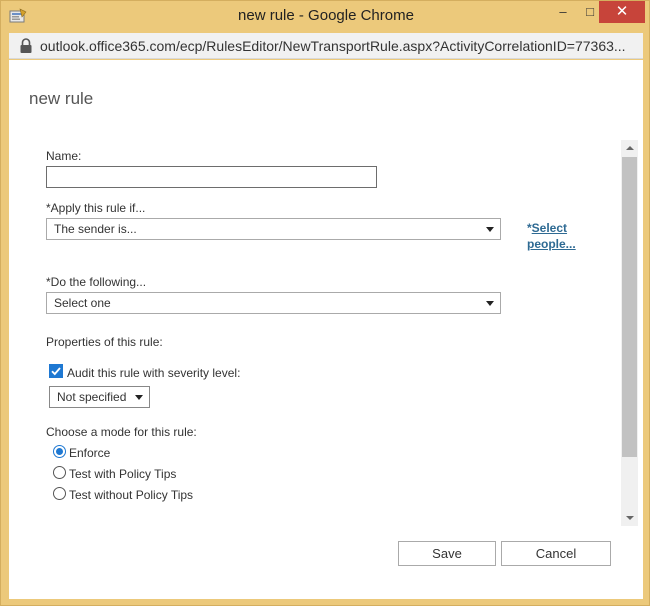 The width and height of the screenshot is (650, 606). What do you see at coordinates (447, 553) in the screenshot?
I see `save-button: Save` at bounding box center [447, 553].